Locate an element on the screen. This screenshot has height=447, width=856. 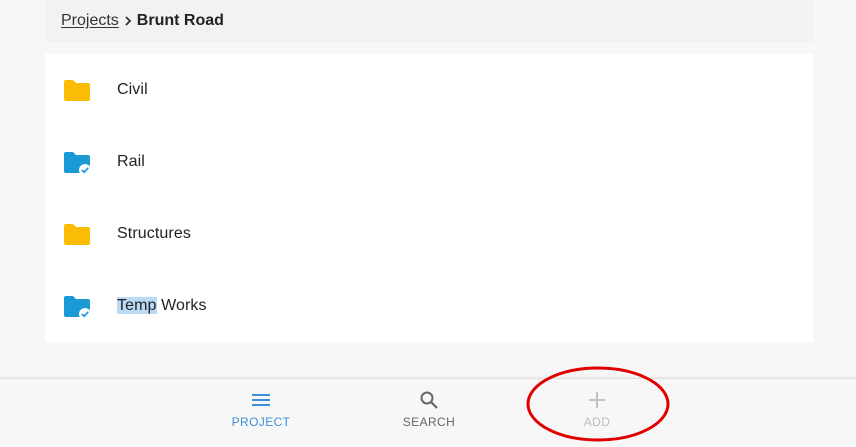
folder-item-civil: Civil is located at coordinates (429, 90).